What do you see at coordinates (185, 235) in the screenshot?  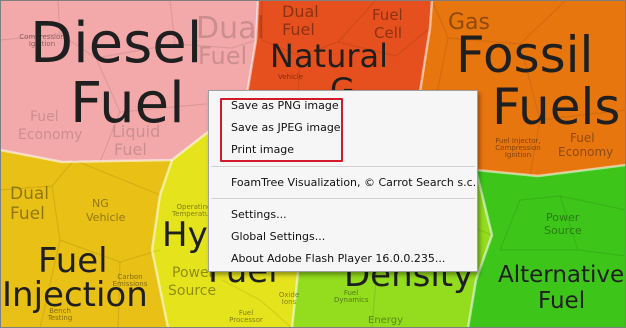 I see `hydrogen-fuel-title: Hy` at bounding box center [185, 235].